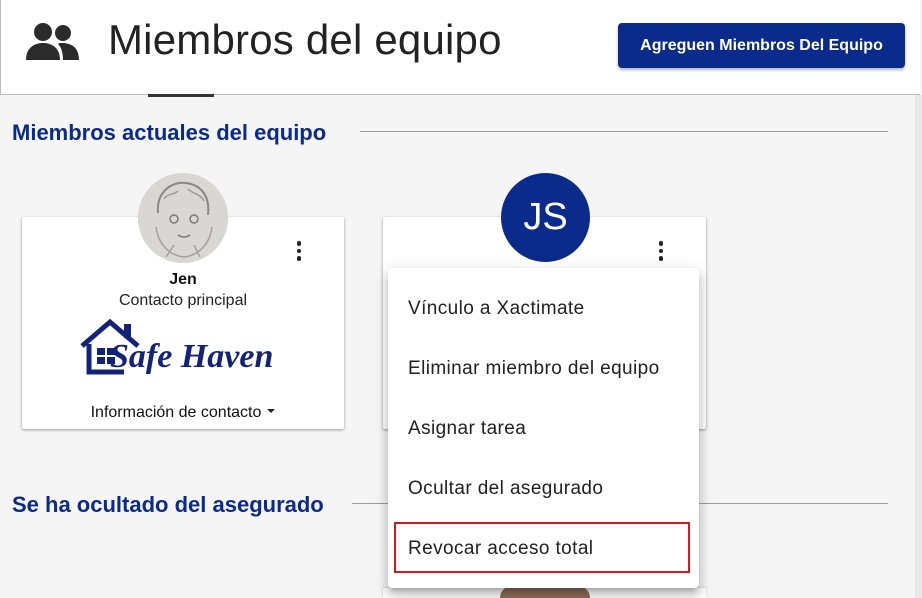 This screenshot has width=922, height=598. Describe the element at coordinates (918, 346) in the screenshot. I see `scrollbar` at that location.